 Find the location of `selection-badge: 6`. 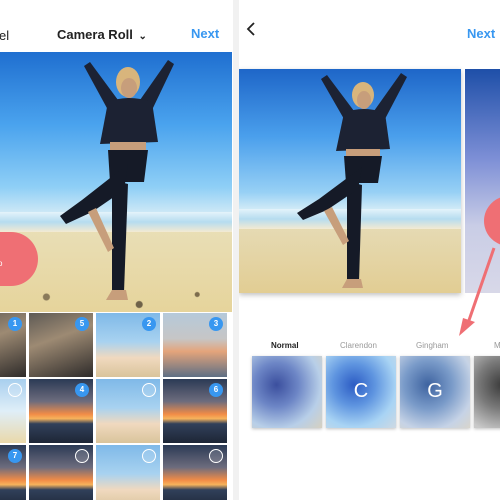

selection-badge: 6 is located at coordinates (216, 390).